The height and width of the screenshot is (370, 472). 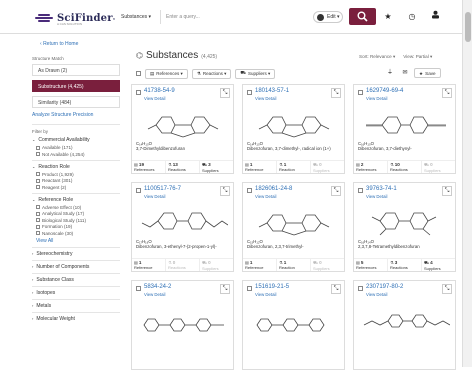 I want to click on reactions-stat: ⚗ 10 Reactions, so click(x=405, y=167).